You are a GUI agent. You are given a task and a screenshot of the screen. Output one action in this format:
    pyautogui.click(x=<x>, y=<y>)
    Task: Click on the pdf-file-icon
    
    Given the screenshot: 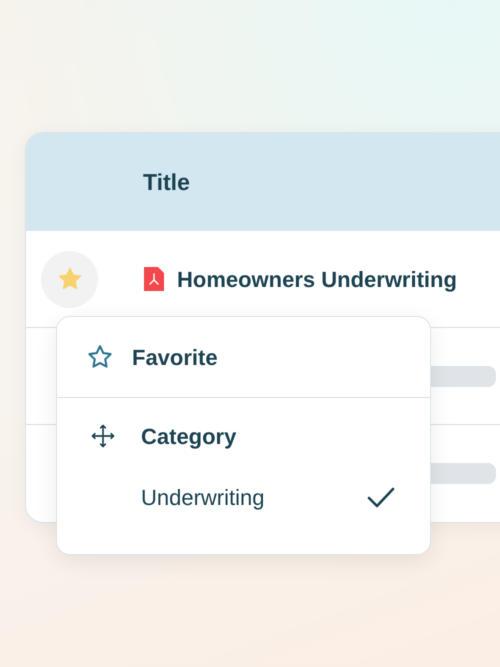 What is the action you would take?
    pyautogui.click(x=154, y=279)
    